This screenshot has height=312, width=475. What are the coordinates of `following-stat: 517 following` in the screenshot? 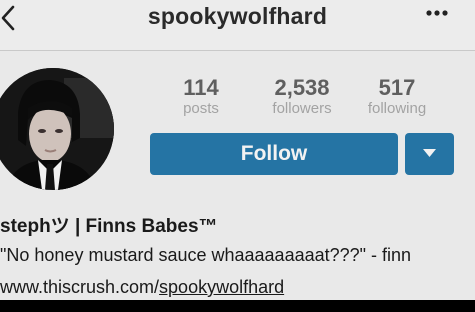 It's located at (397, 97).